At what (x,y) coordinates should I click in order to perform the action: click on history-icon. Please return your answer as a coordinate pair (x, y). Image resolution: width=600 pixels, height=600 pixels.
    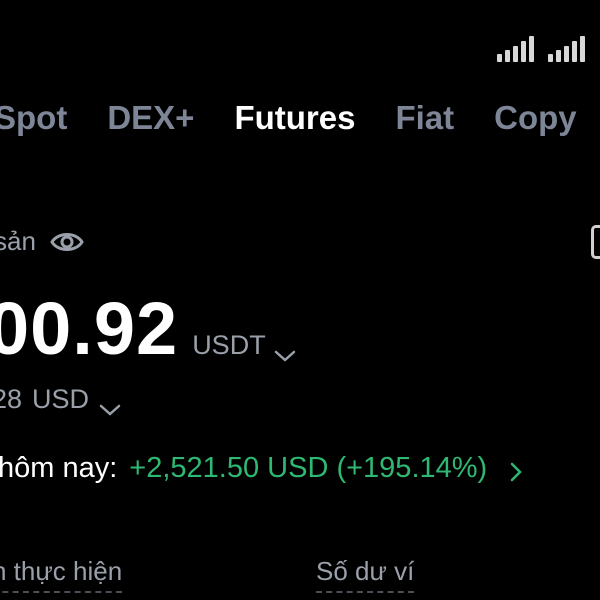
    Looking at the image, I should click on (595, 242).